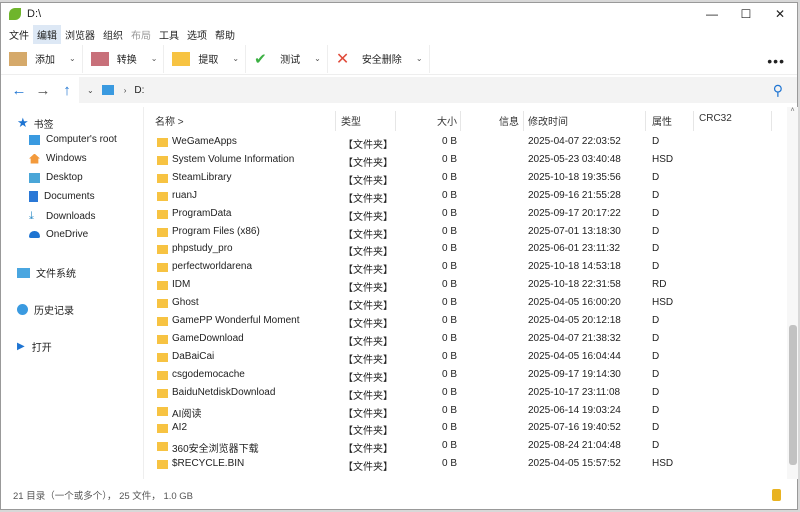  Describe the element at coordinates (67, 90) in the screenshot. I see `up-button: ↑` at that location.